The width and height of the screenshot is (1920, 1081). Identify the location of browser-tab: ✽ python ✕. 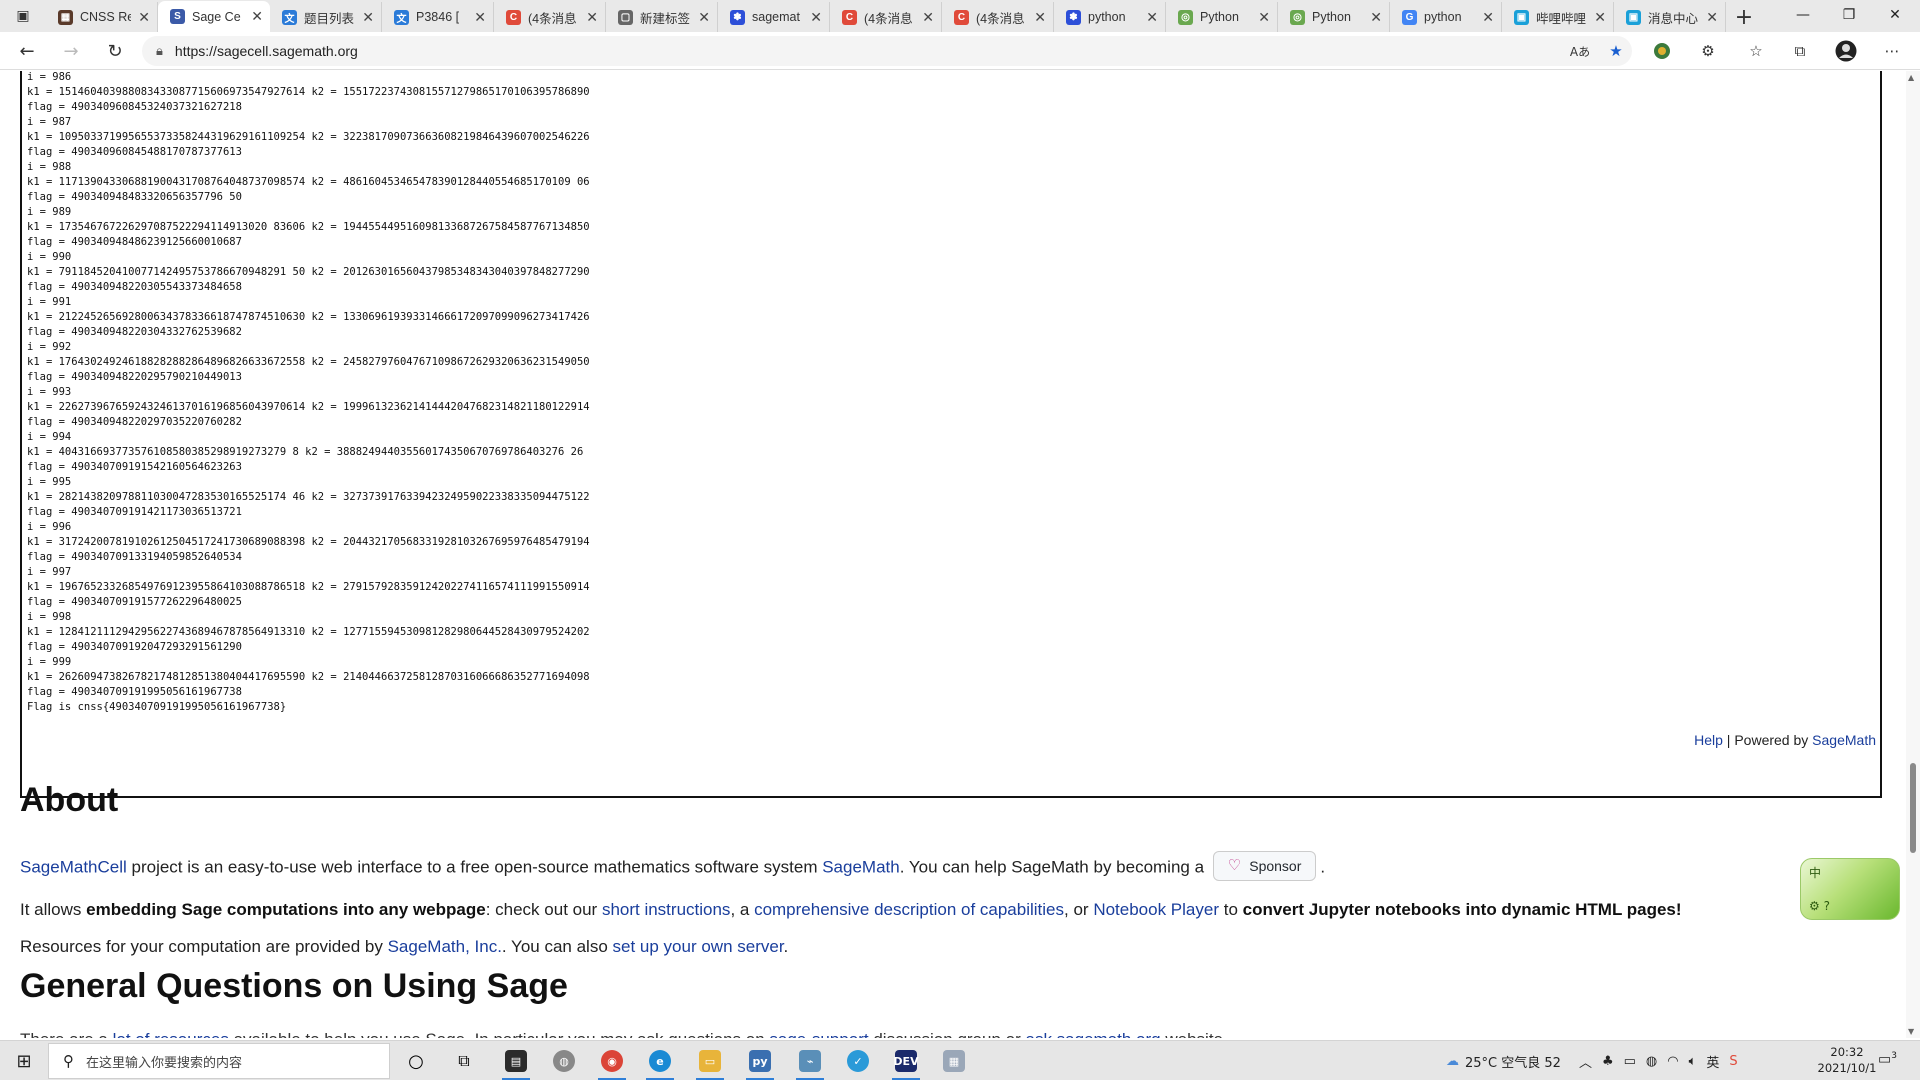
(1110, 17).